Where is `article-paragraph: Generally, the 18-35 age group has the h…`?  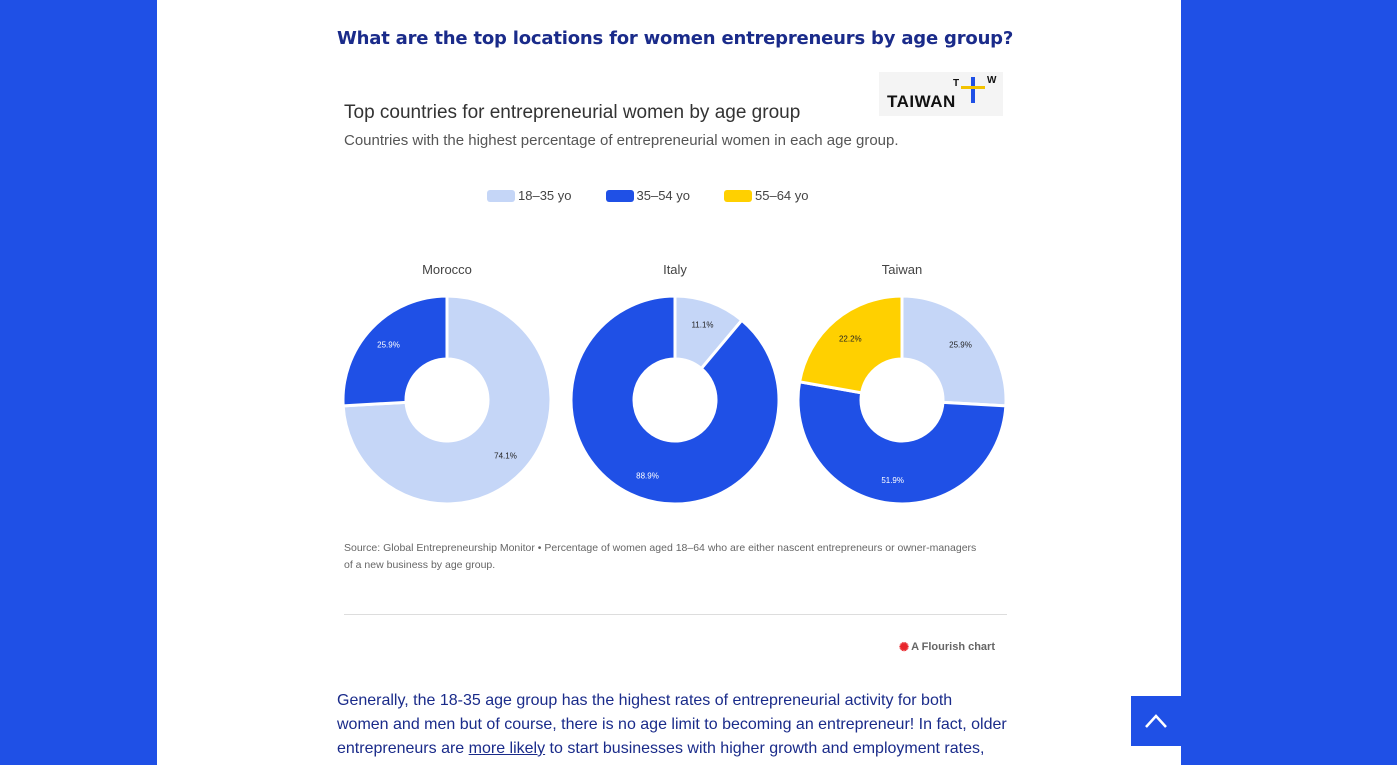 article-paragraph: Generally, the 18-35 age group has the h… is located at coordinates (672, 724).